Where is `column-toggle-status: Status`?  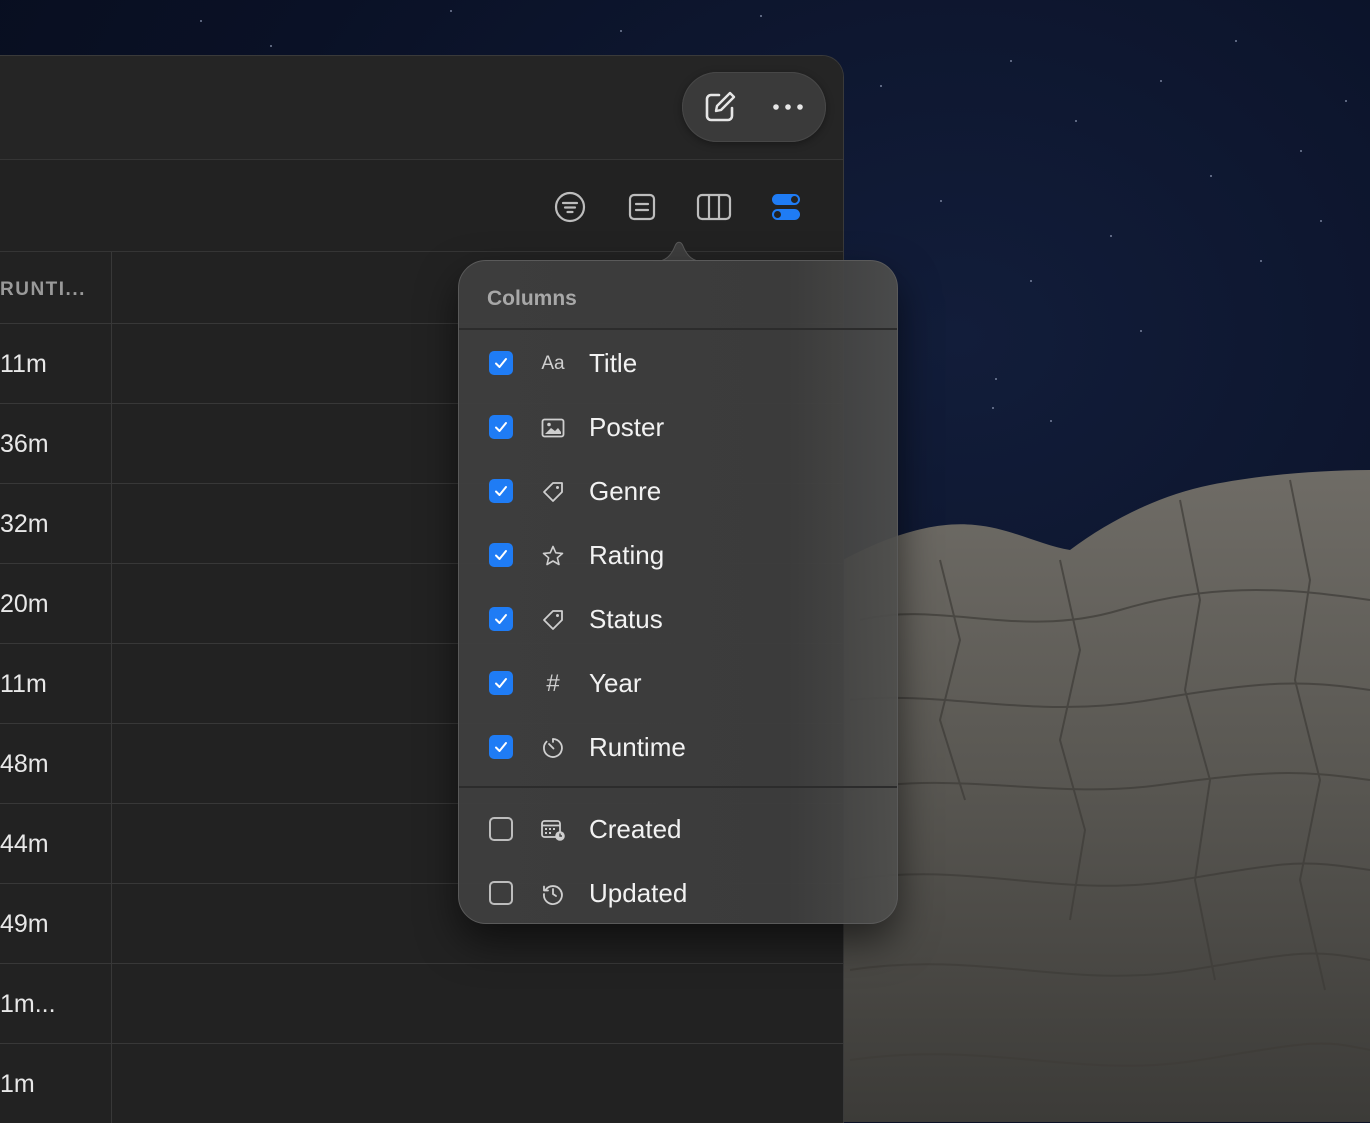 column-toggle-status: Status is located at coordinates (678, 619).